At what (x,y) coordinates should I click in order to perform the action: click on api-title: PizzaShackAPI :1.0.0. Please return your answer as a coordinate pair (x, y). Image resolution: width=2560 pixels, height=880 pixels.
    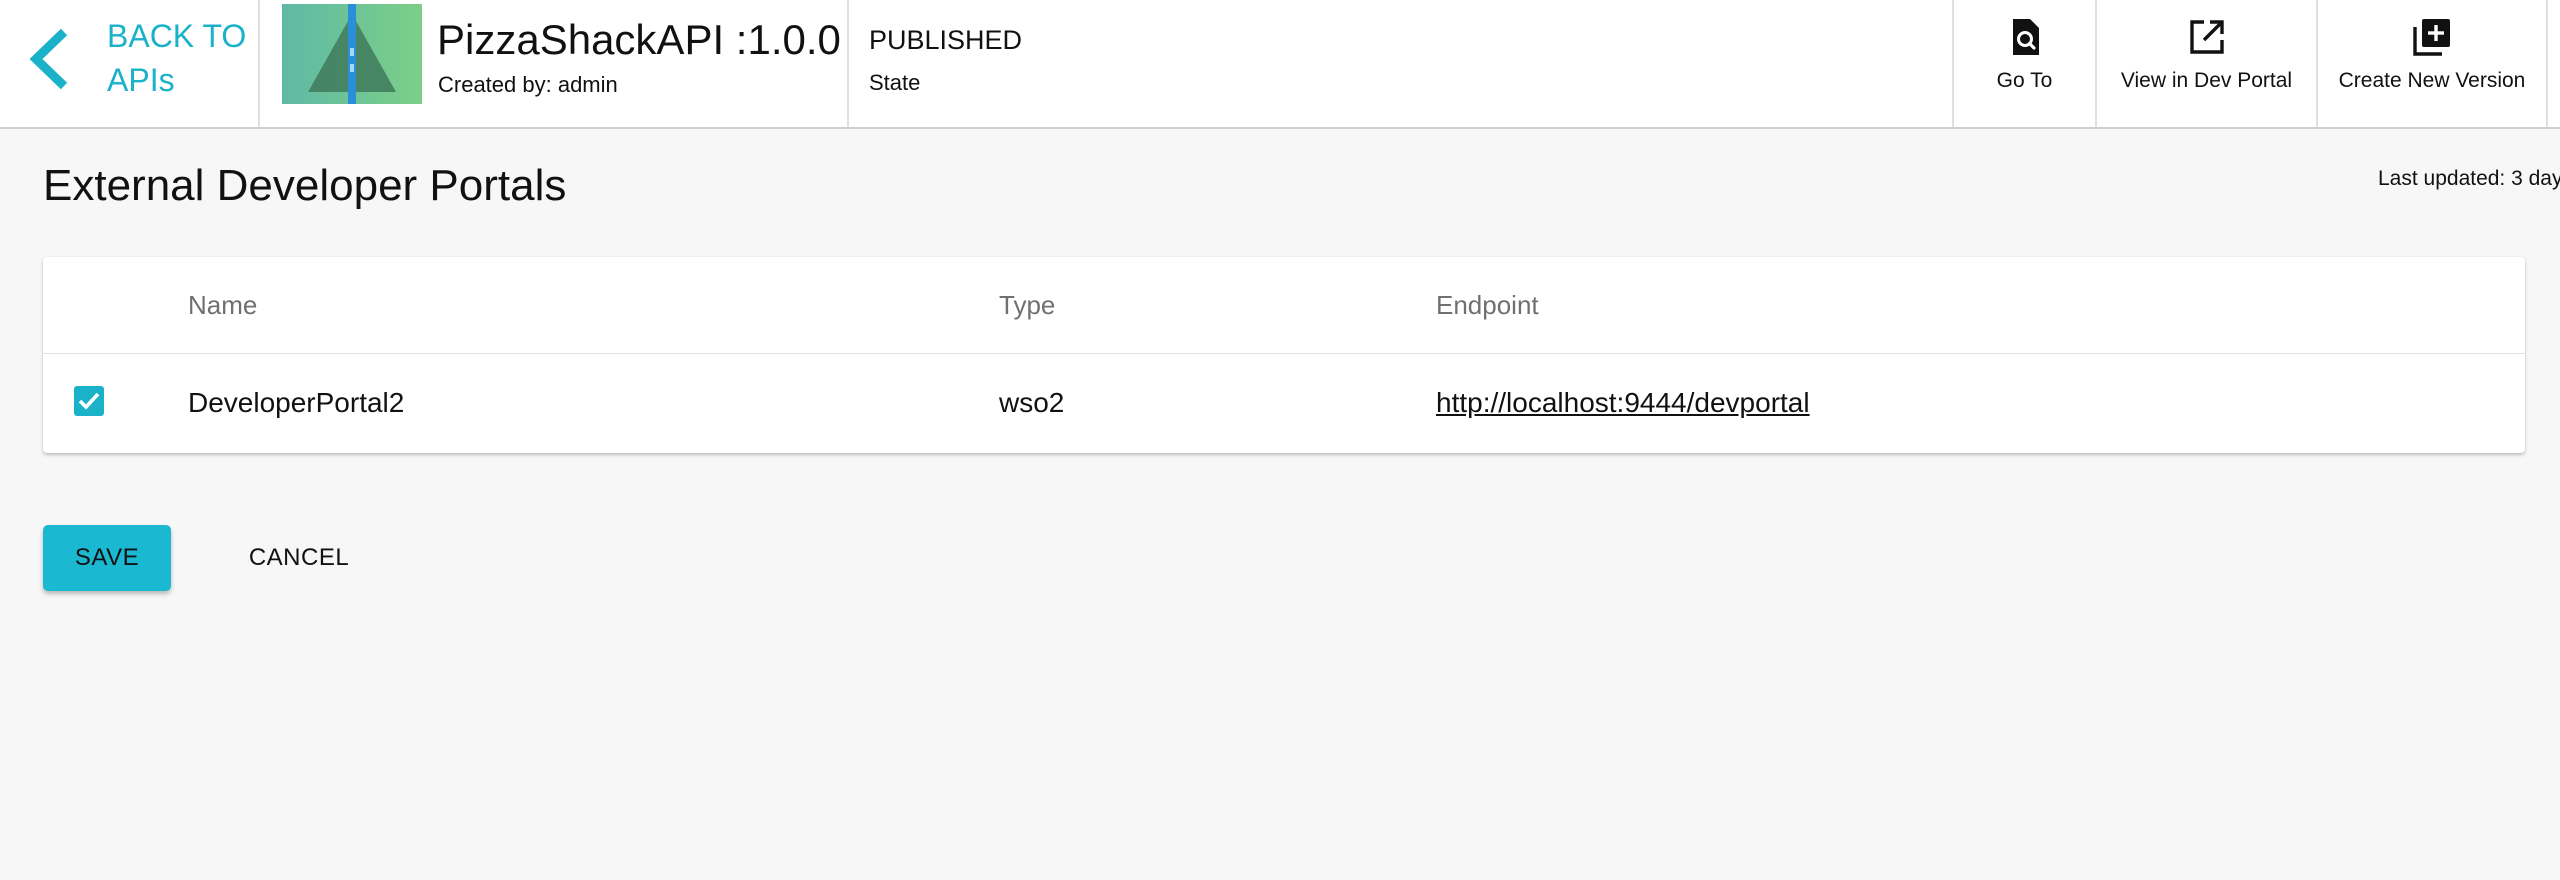
    Looking at the image, I should click on (639, 39).